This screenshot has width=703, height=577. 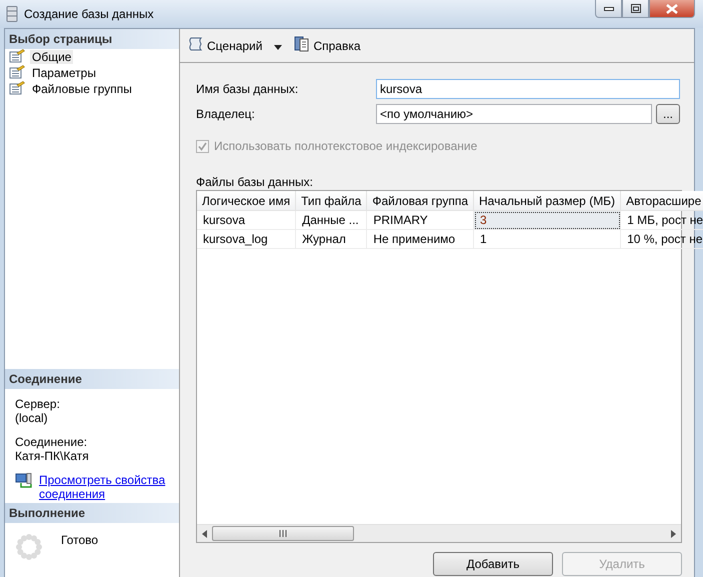 What do you see at coordinates (79, 541) in the screenshot?
I see `status-text: Готово` at bounding box center [79, 541].